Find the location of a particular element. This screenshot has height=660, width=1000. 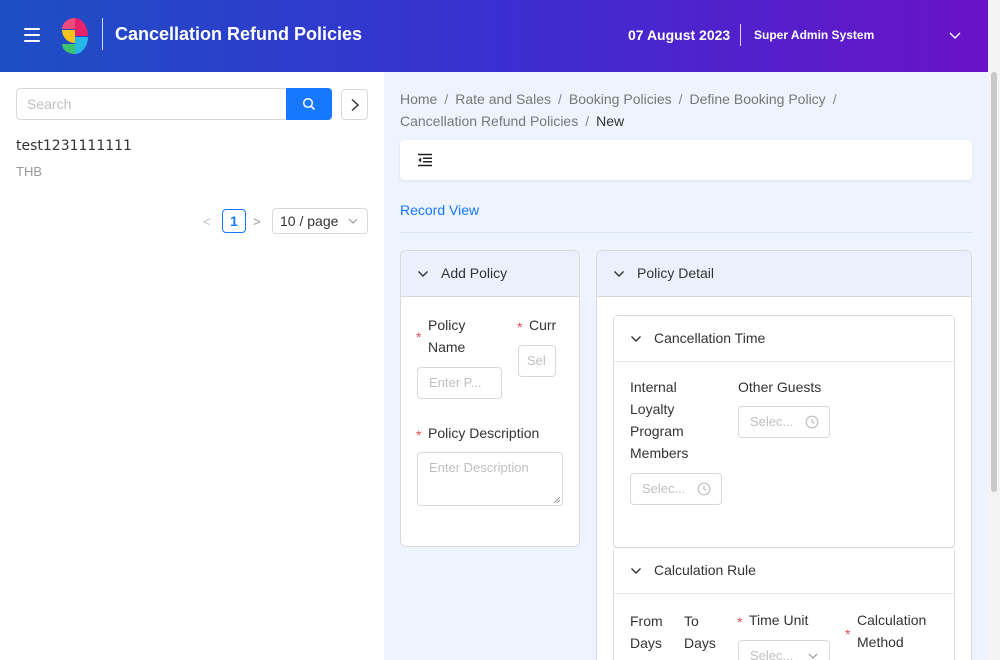

search-icon is located at coordinates (309, 104).